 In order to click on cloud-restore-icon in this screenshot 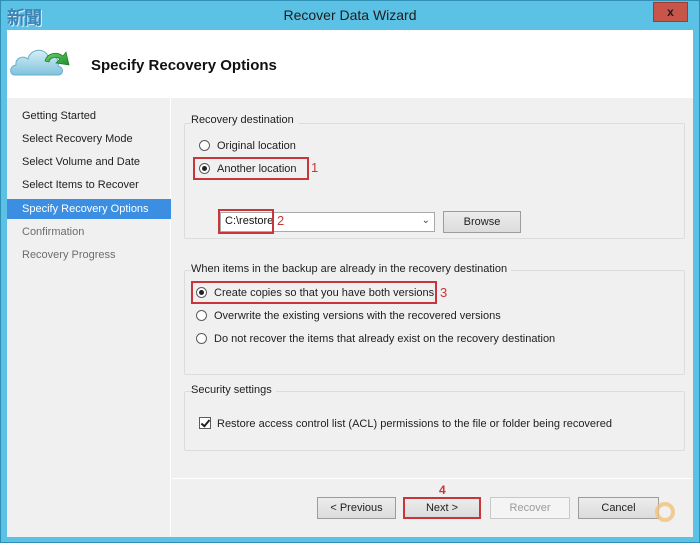, I will do `click(40, 62)`.